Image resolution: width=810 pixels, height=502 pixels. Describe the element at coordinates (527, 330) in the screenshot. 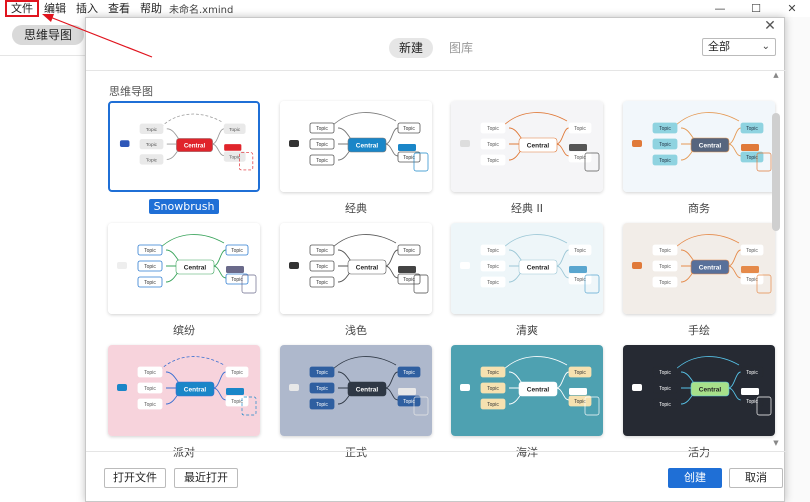

I see `template-label-text: 清爽` at that location.